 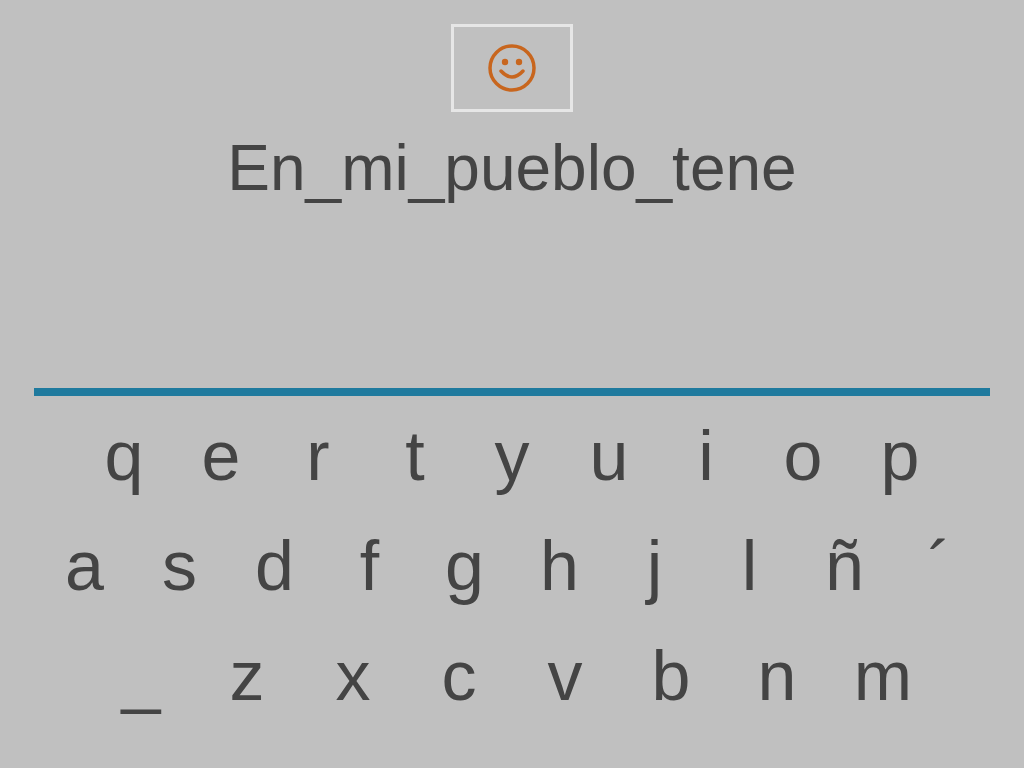 I want to click on keyboard-key: l, so click(x=749, y=566).